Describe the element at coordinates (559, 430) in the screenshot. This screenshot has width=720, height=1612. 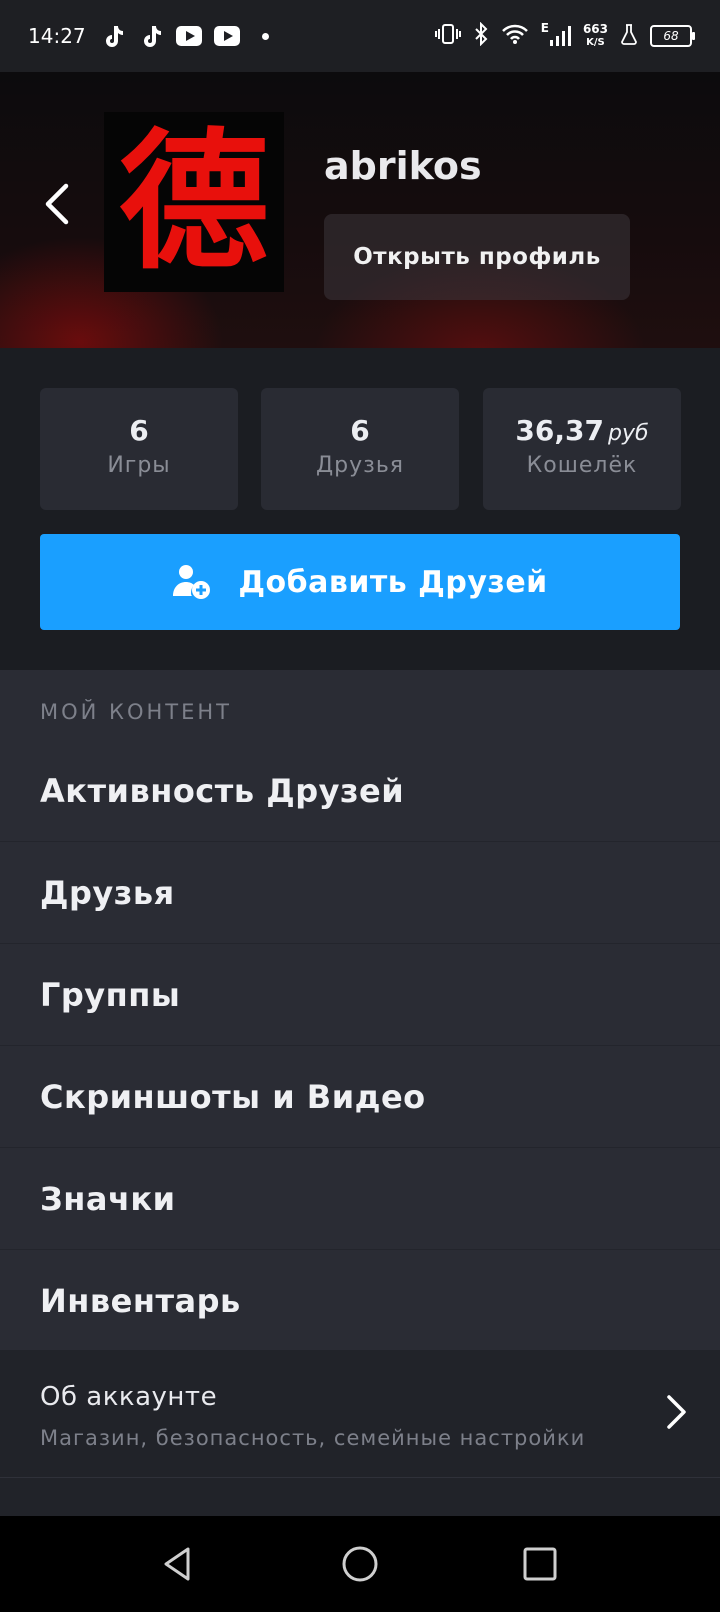
I see `stat-wallet-value: 36,37` at that location.